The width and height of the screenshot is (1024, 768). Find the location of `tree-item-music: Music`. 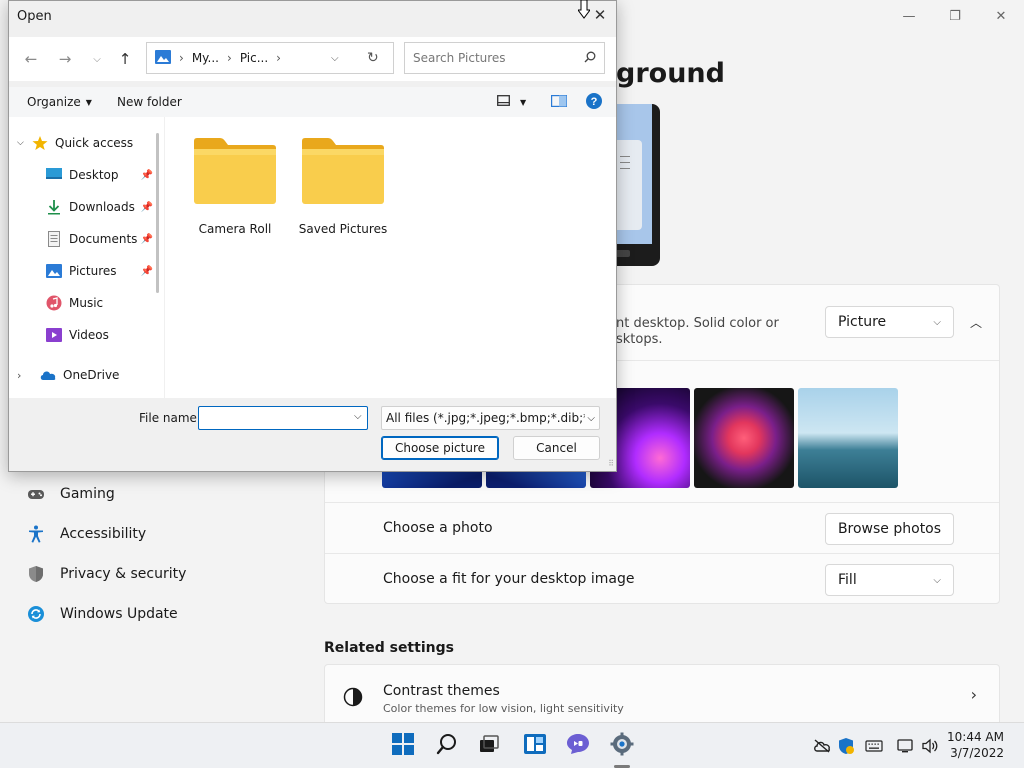

tree-item-music: Music is located at coordinates (83, 303).